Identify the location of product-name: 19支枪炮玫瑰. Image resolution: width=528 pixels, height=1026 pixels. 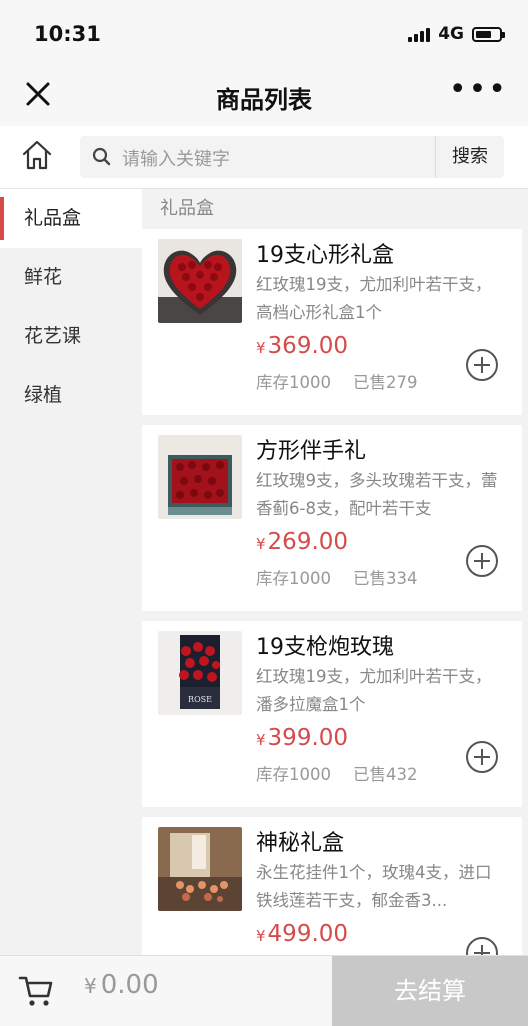
(325, 647).